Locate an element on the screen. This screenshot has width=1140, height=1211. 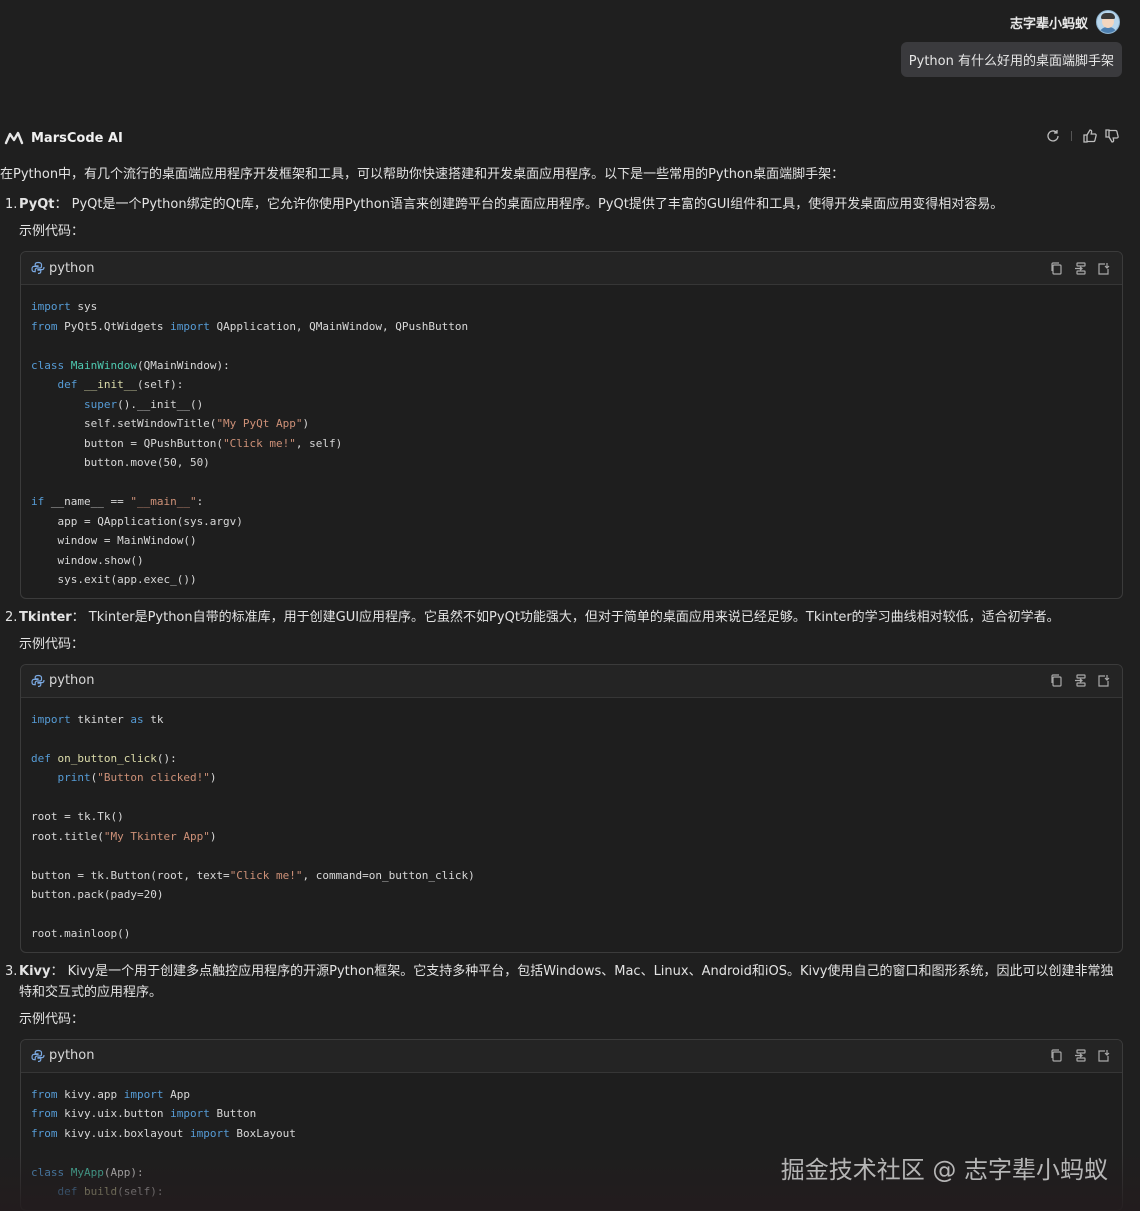
code-line: button = QPushButton("Click me!", self) is located at coordinates (187, 443).